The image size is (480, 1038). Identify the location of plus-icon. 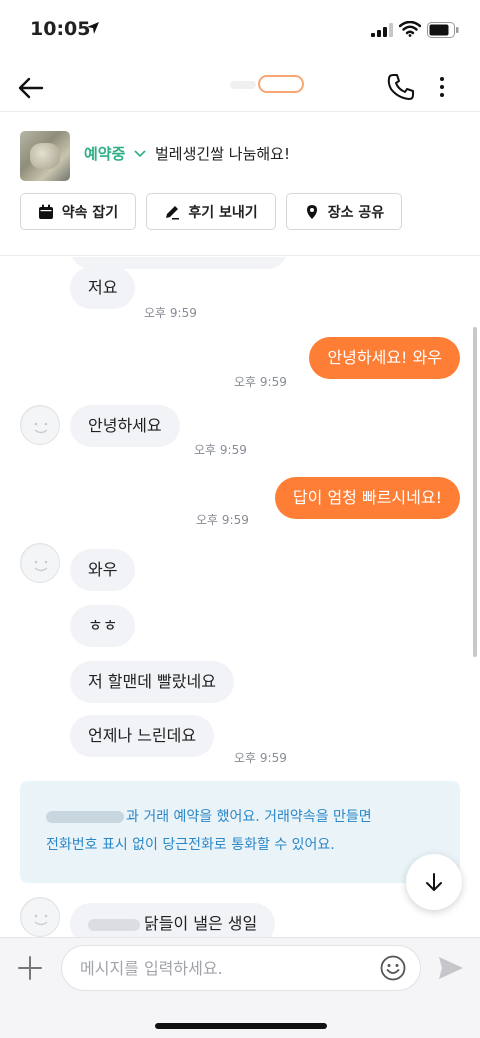
(30, 968).